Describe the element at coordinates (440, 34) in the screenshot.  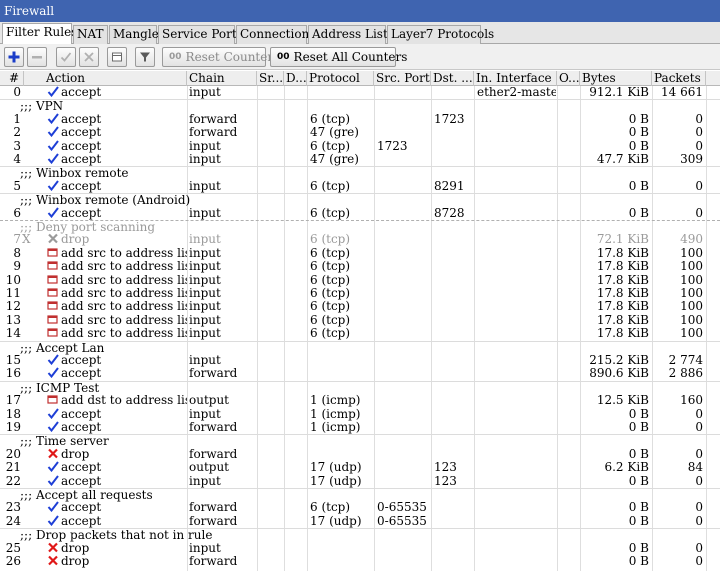
I see `tab-layer7-protocols: Layer7 Protocols` at that location.